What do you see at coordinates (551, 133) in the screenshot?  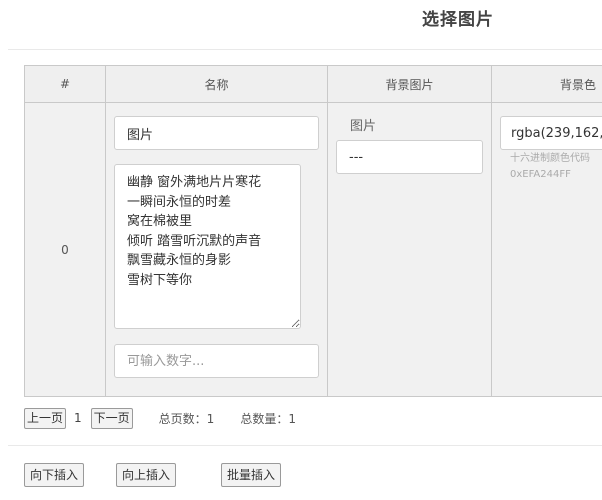 I see `bg-color-input` at bounding box center [551, 133].